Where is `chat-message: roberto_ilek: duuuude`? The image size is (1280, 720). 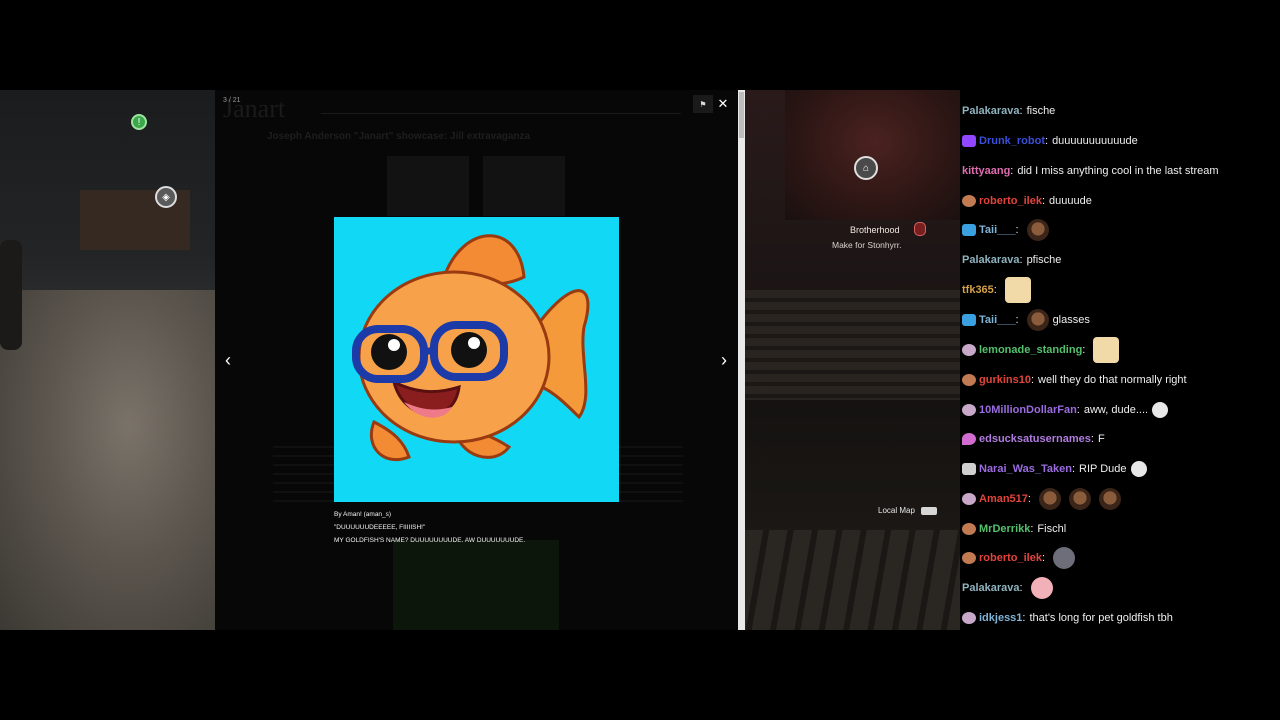 chat-message: roberto_ilek: duuuude is located at coordinates (1027, 201).